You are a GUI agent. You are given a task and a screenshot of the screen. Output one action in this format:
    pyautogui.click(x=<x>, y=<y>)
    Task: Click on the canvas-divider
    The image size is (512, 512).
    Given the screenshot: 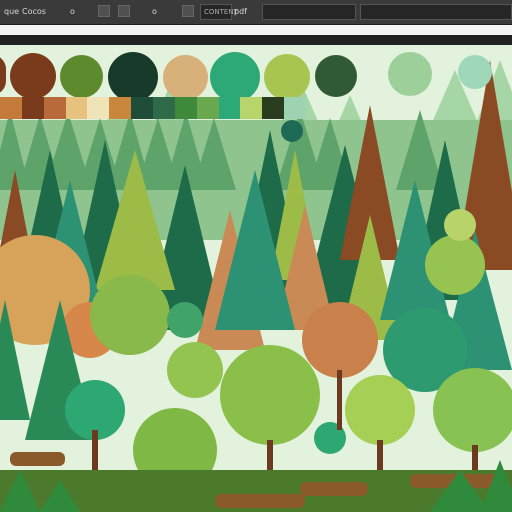 What is the action you would take?
    pyautogui.click(x=256, y=40)
    